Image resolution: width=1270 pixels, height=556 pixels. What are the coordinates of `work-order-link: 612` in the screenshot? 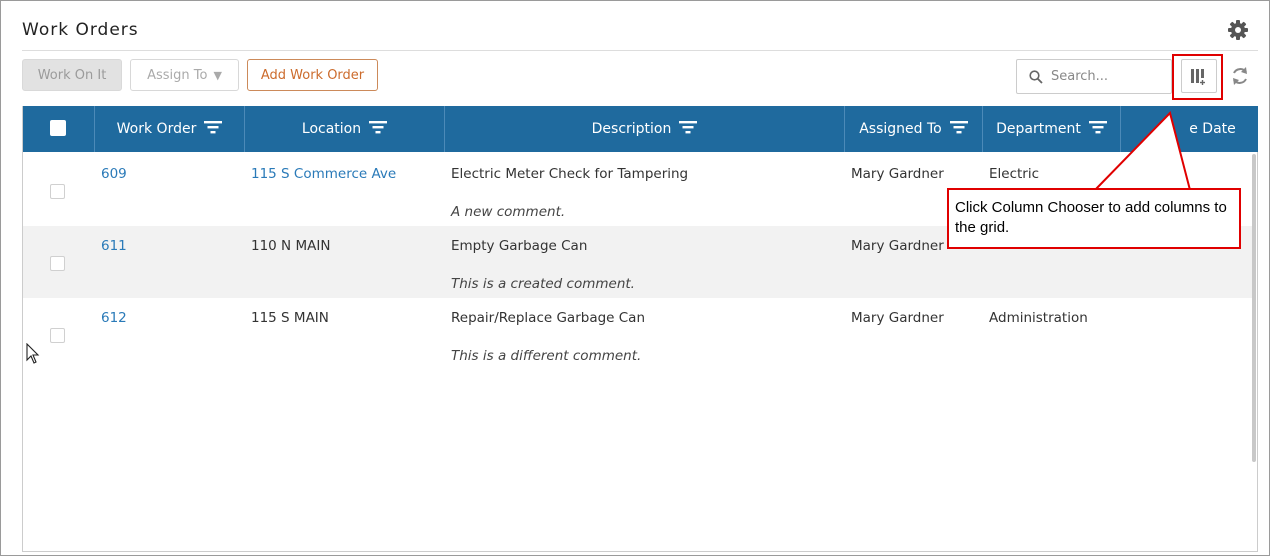 It's located at (114, 318).